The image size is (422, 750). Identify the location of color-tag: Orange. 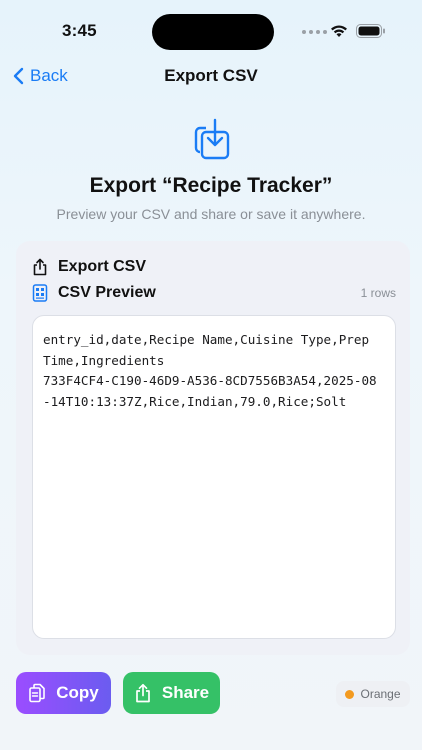
(373, 694).